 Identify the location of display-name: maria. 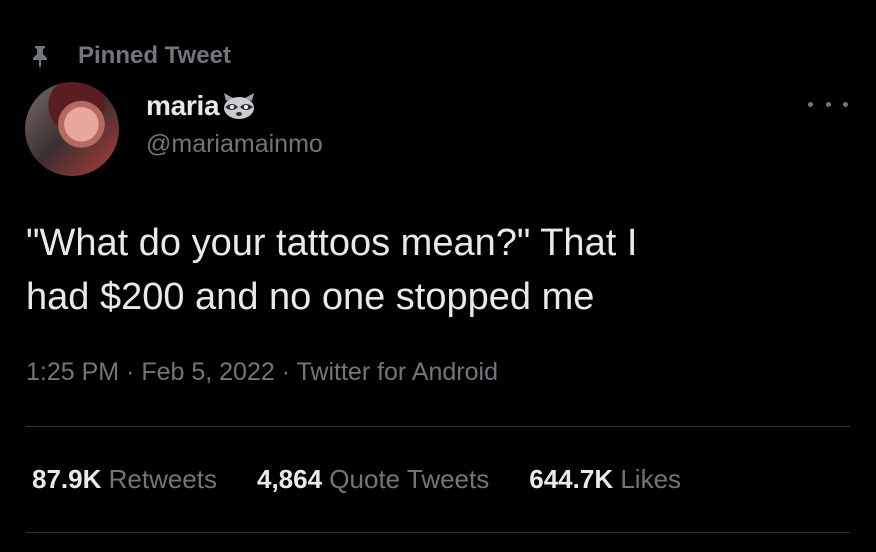
(183, 106).